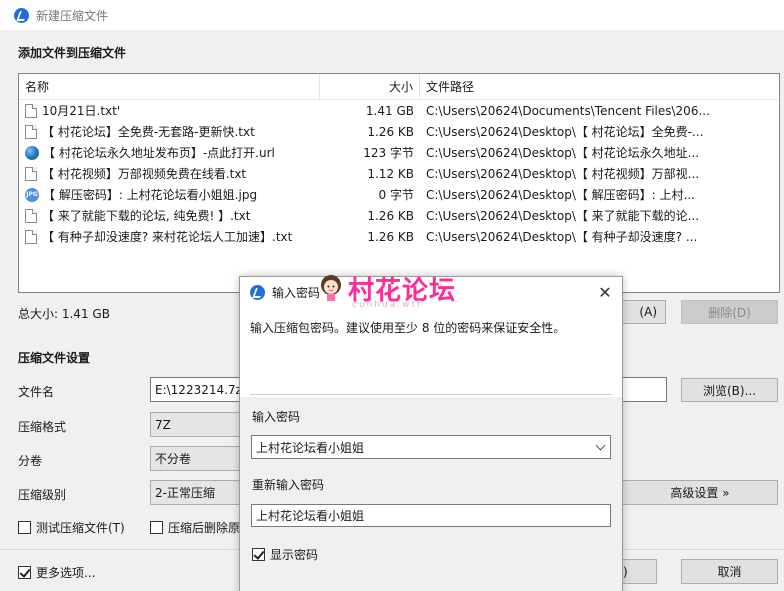 Image resolution: width=784 pixels, height=591 pixels. Describe the element at coordinates (30, 461) in the screenshot. I see `split-label: 分卷` at that location.